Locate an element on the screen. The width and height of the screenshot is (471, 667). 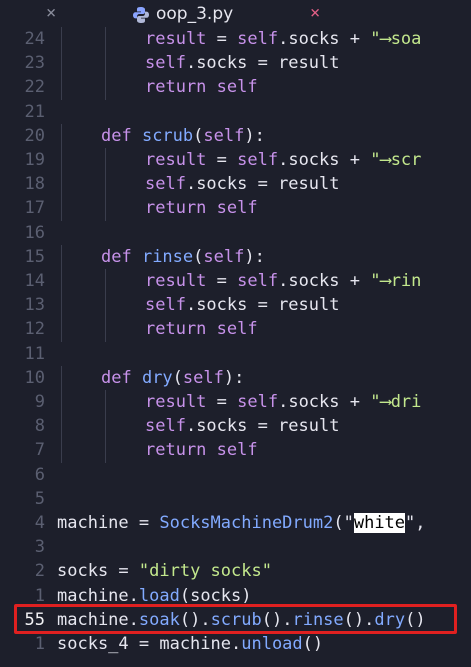
code-line: 8 self.socks = result is located at coordinates (235, 426).